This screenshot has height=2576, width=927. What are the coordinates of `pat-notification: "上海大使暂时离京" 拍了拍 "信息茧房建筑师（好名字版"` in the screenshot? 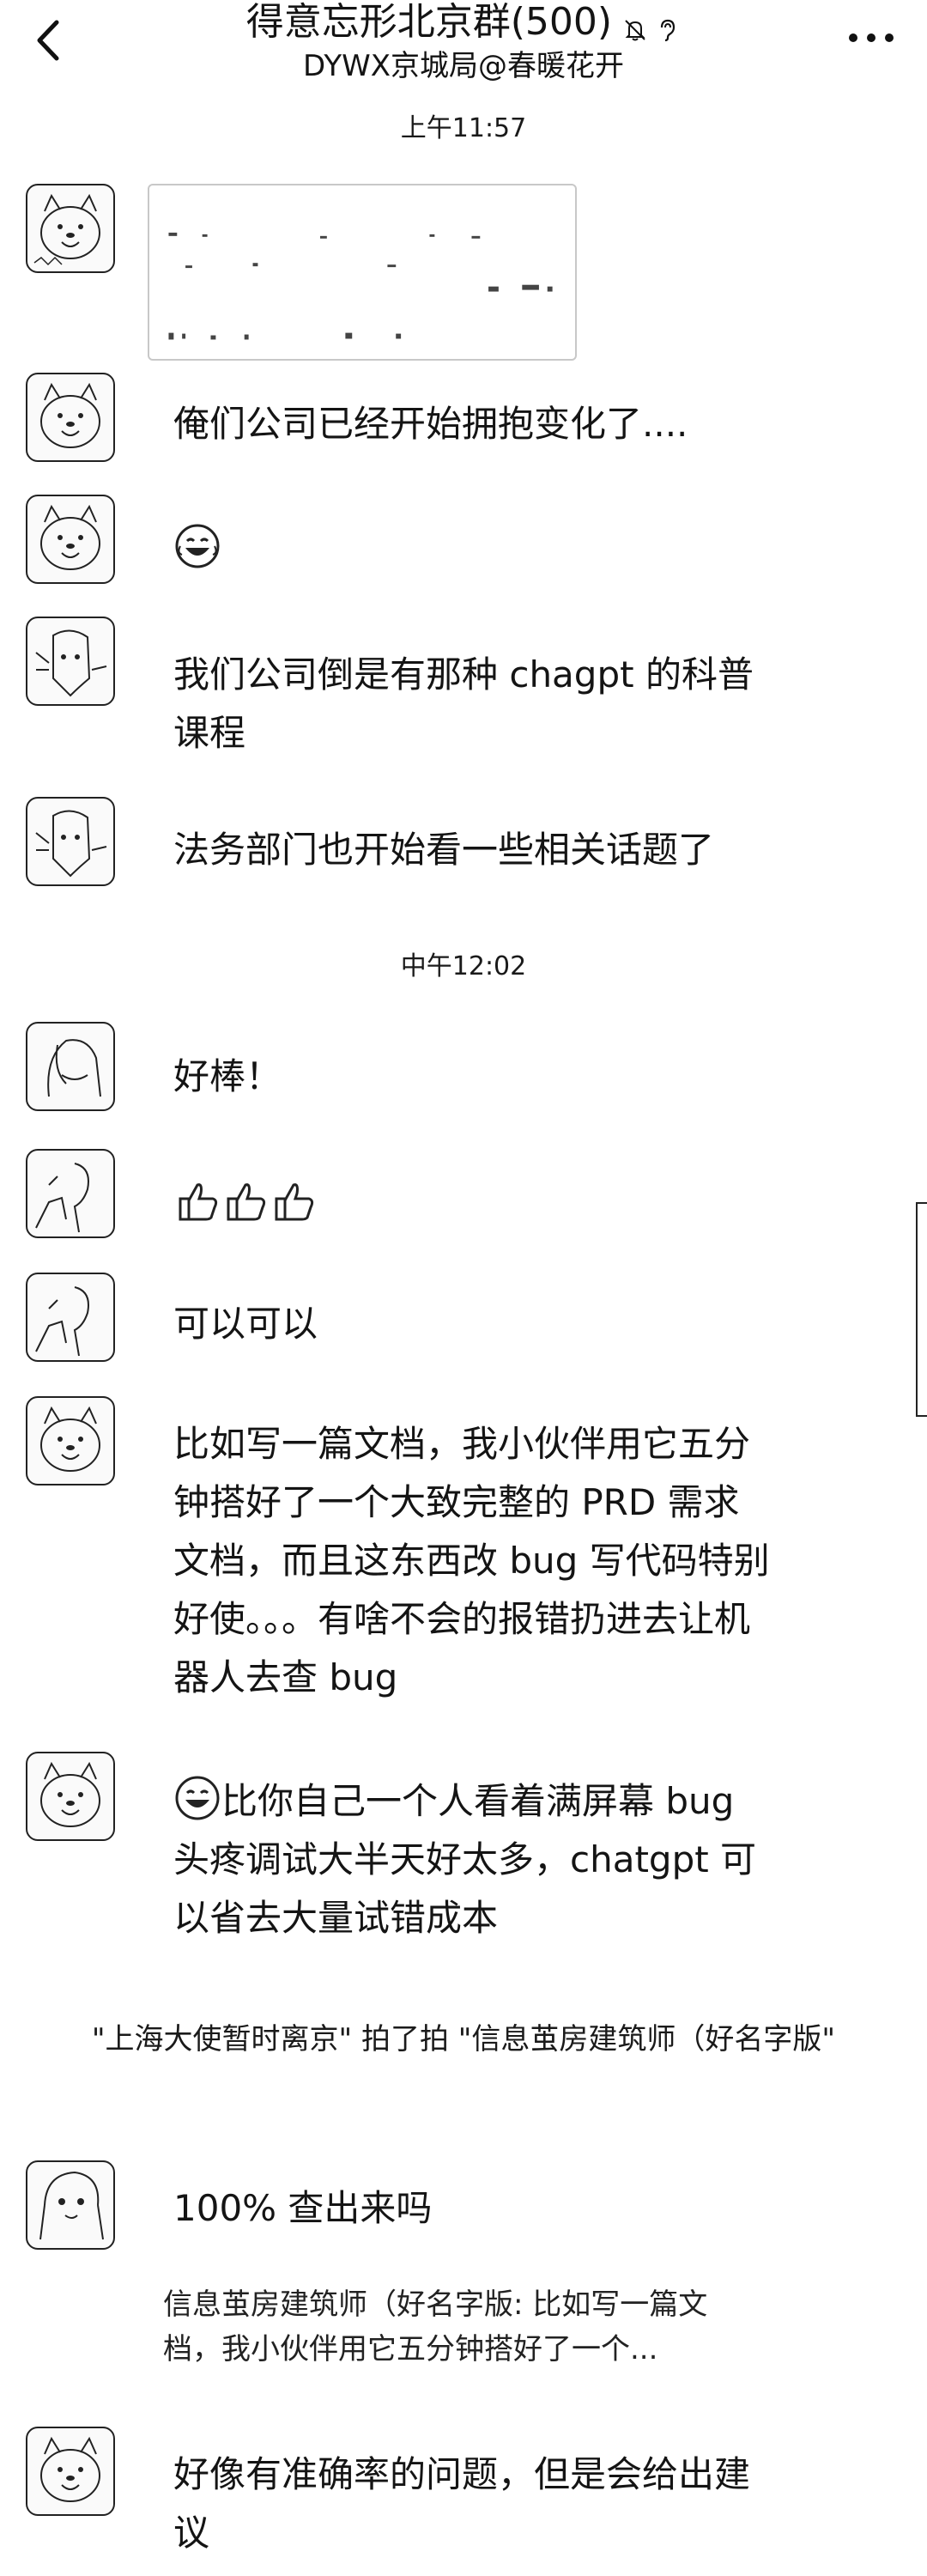 It's located at (463, 2040).